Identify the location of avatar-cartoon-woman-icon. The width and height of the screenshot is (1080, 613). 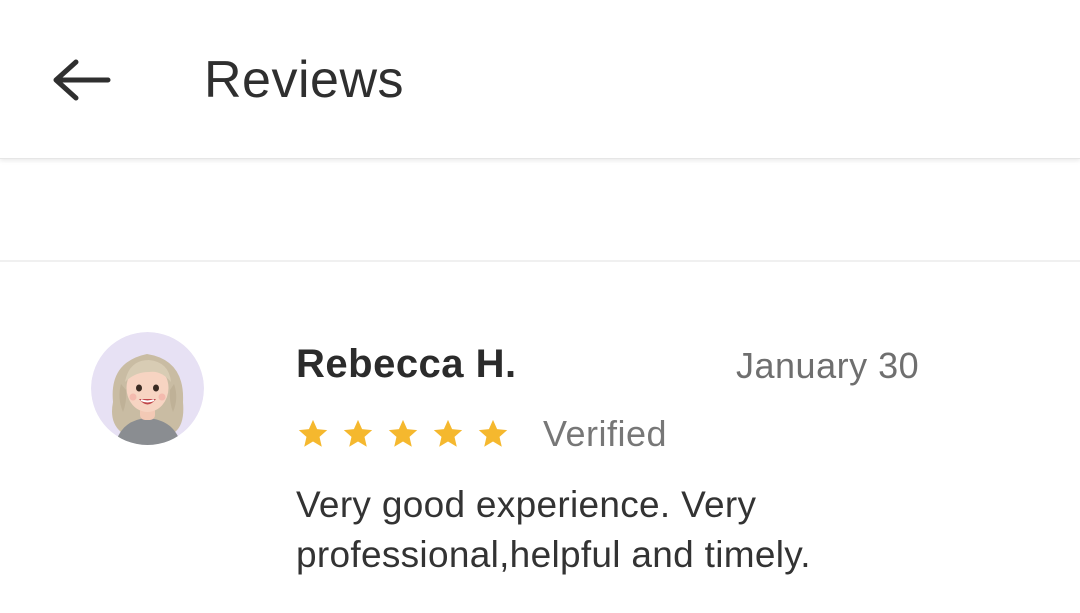
(147, 388).